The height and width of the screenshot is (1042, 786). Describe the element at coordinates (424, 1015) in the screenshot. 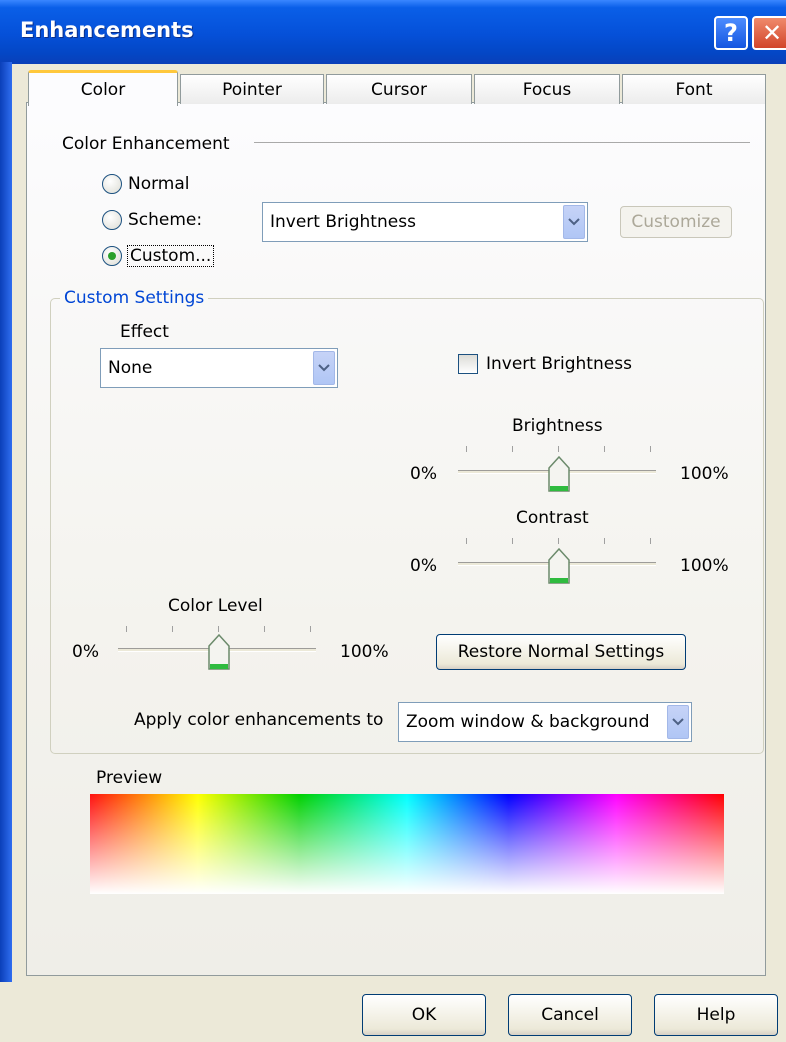

I see `ok-button: OK` at that location.